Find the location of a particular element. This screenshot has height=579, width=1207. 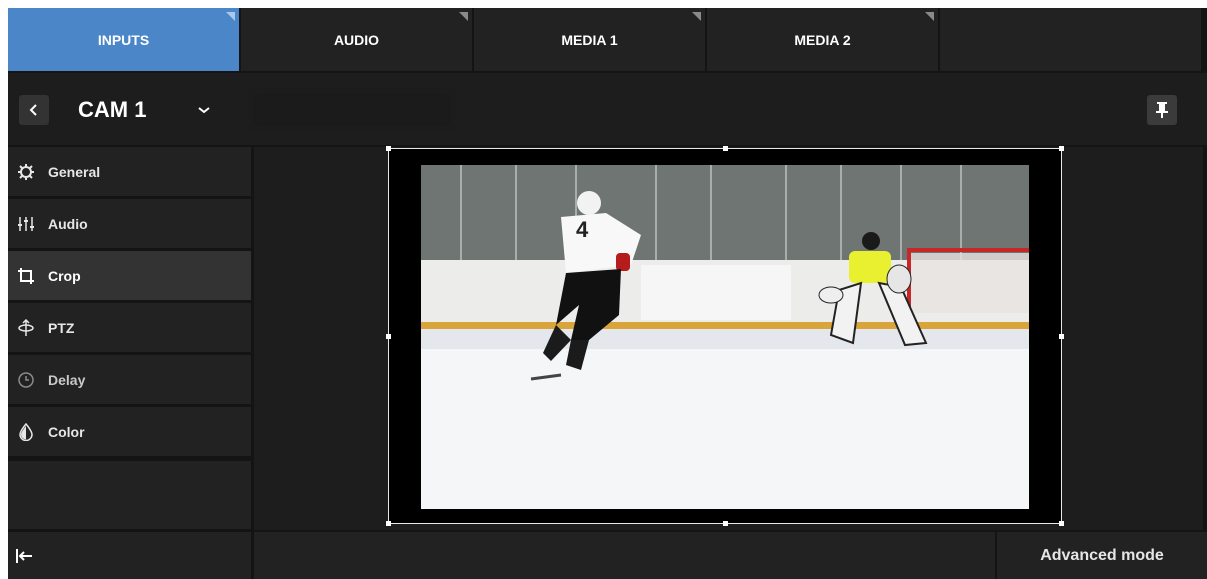

clock-icon is located at coordinates (26, 380).